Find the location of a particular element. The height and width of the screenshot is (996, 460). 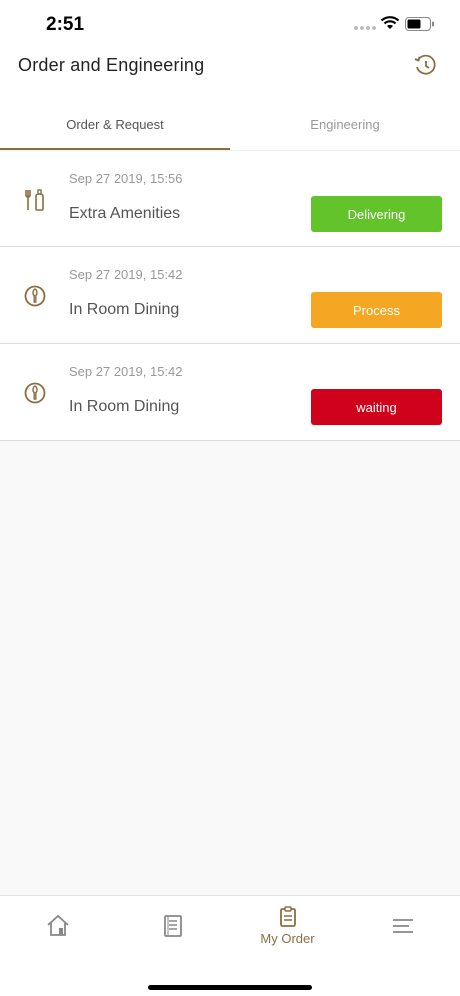

tab-more is located at coordinates (402, 926).